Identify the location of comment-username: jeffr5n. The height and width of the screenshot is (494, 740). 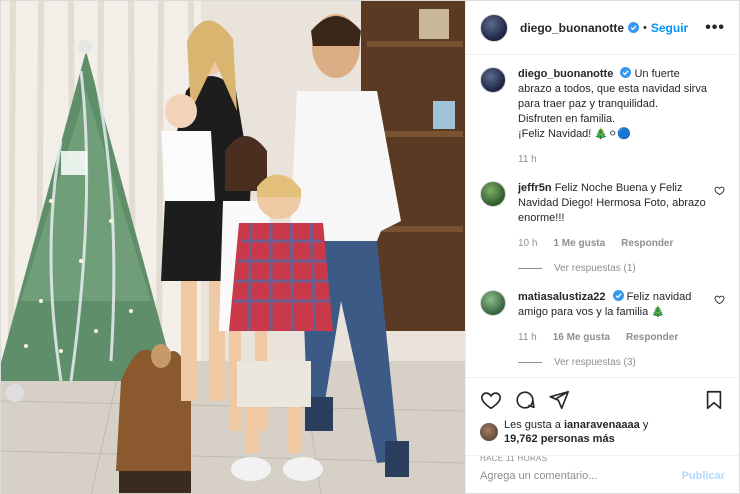
(535, 188).